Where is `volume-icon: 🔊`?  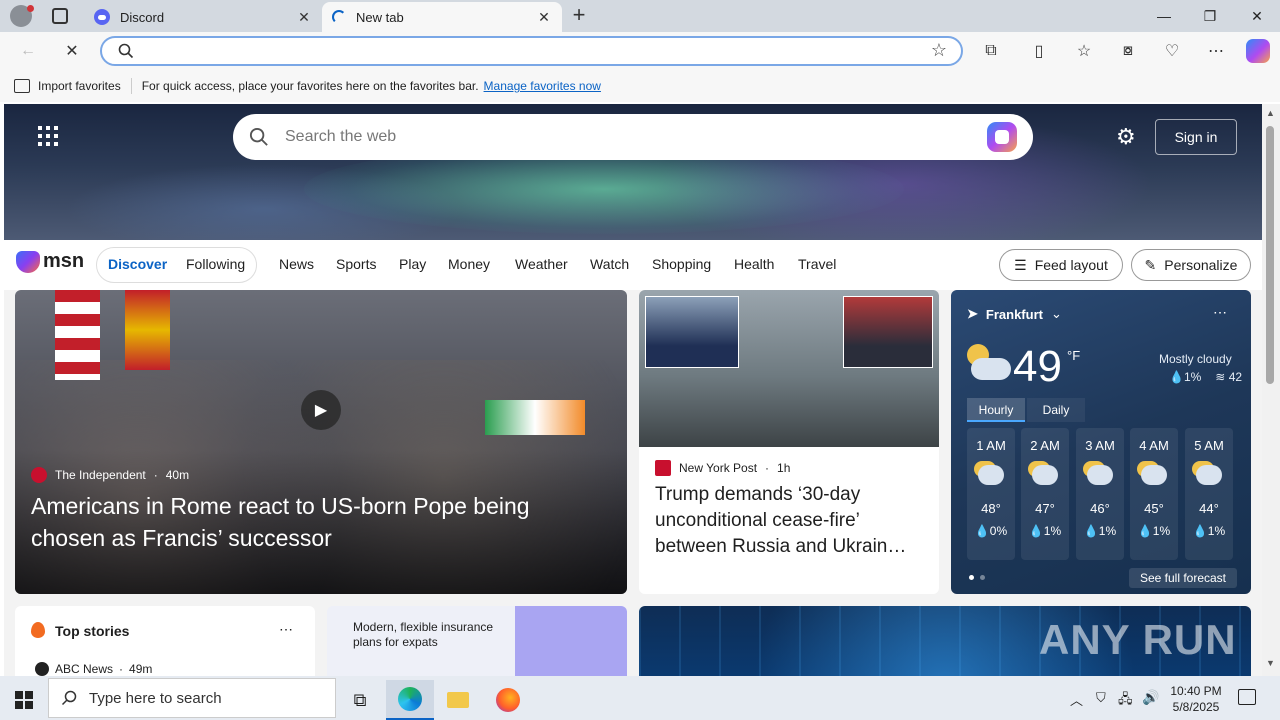
volume-icon: 🔊 is located at coordinates (1150, 697).